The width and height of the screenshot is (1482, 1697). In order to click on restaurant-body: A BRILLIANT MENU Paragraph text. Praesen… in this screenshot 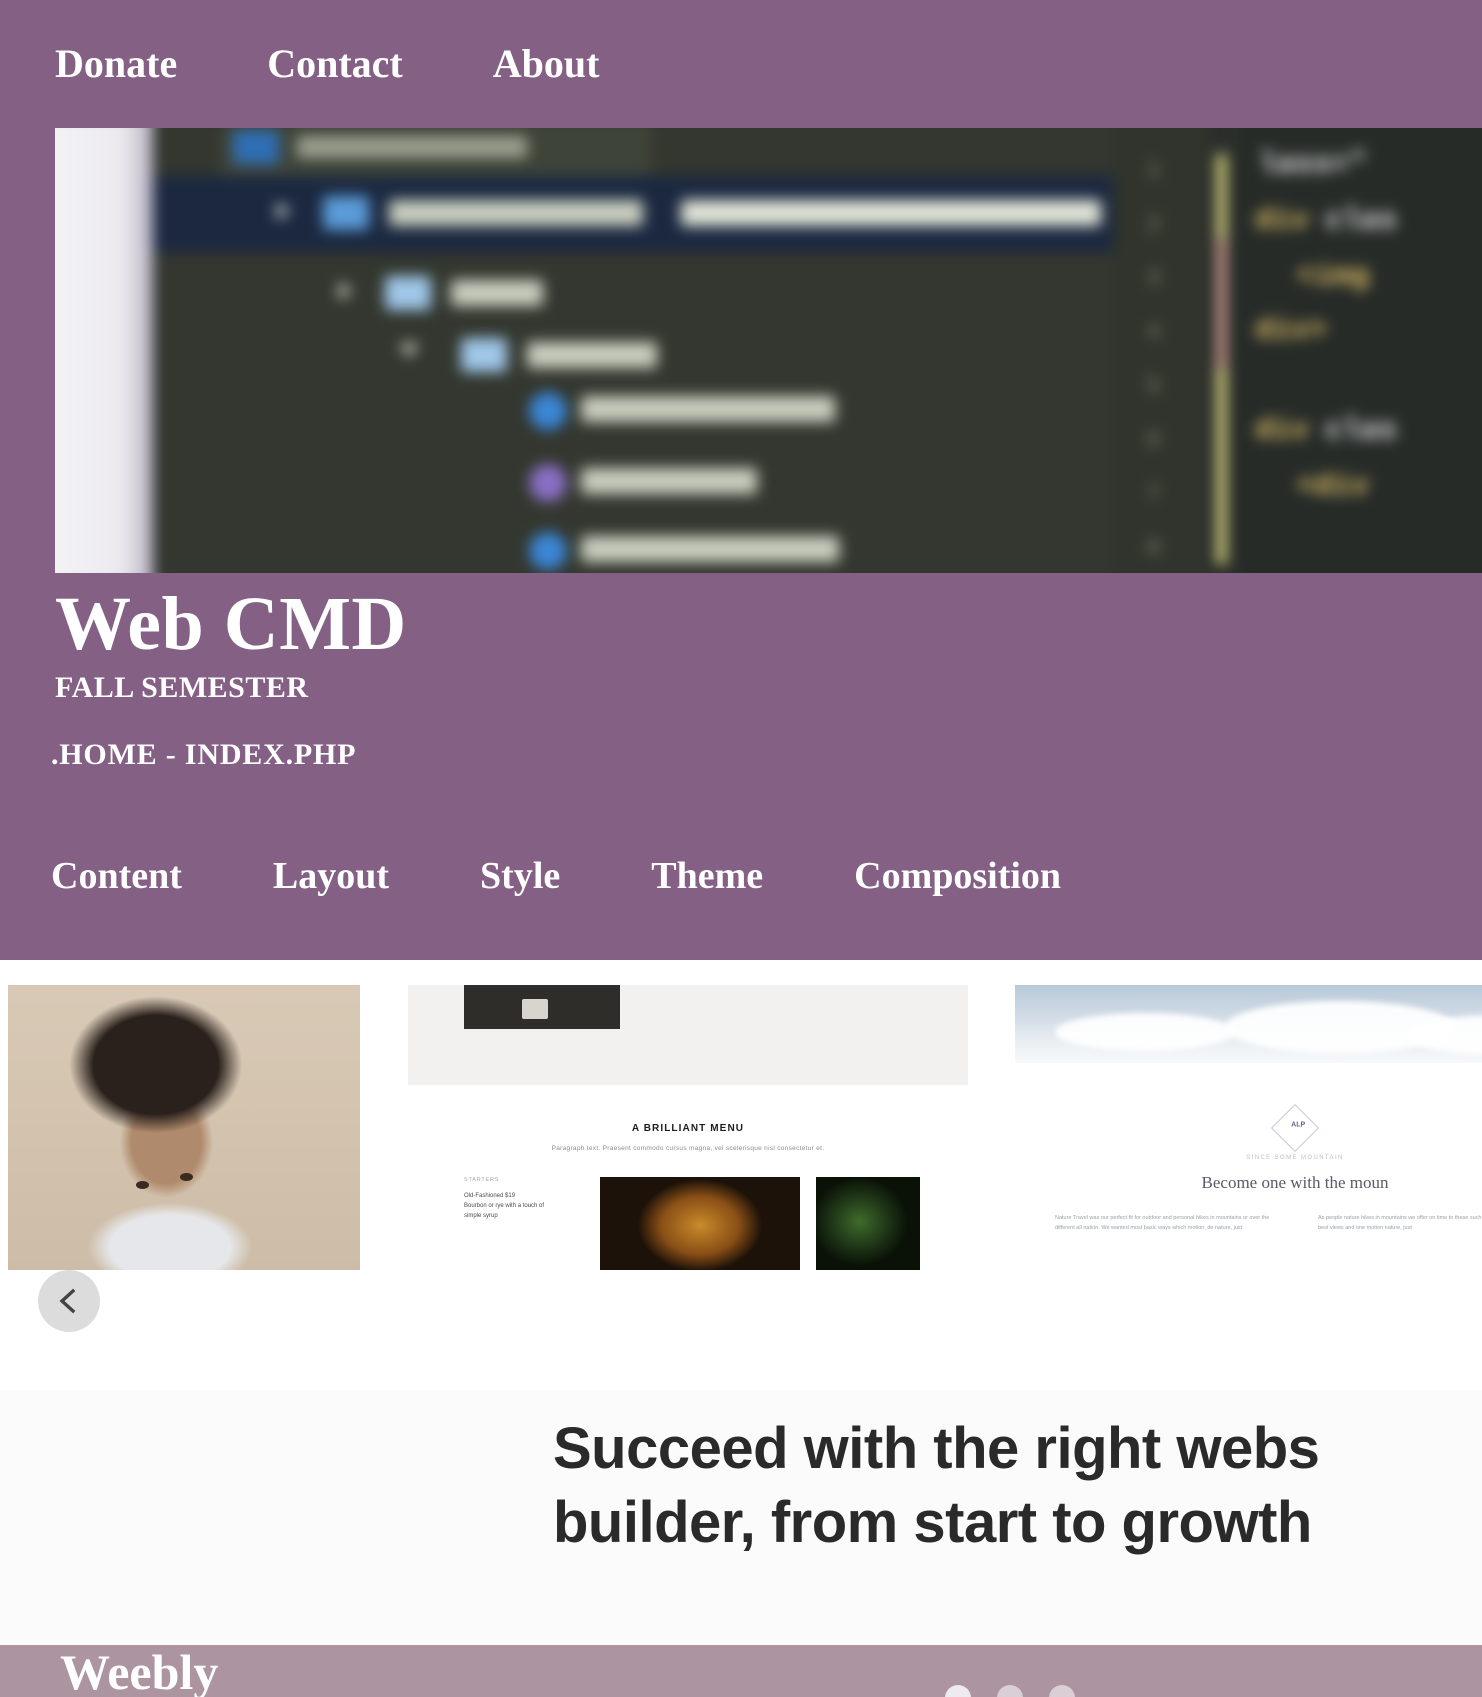, I will do `click(688, 1177)`.